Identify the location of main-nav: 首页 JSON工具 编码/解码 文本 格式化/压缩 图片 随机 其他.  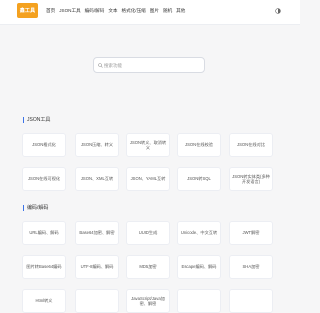
(115, 11).